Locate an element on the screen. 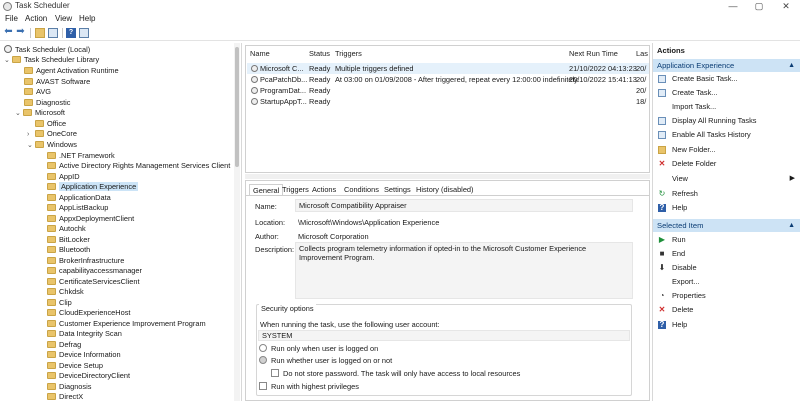 Image resolution: width=800 pixels, height=401 pixels. tree-item: DeviceDirectoryClient is located at coordinates (88, 376).